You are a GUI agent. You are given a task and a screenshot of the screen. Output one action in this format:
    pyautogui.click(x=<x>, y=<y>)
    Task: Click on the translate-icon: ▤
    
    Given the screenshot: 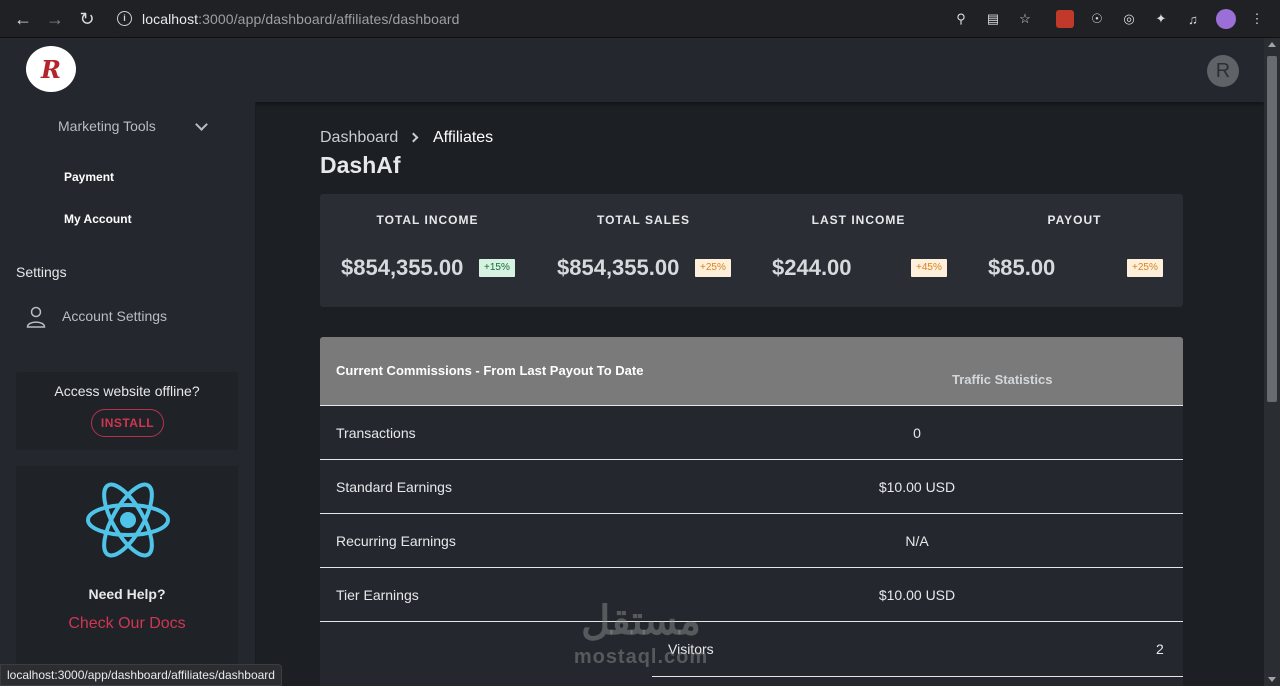 What is the action you would take?
    pyautogui.click(x=993, y=19)
    